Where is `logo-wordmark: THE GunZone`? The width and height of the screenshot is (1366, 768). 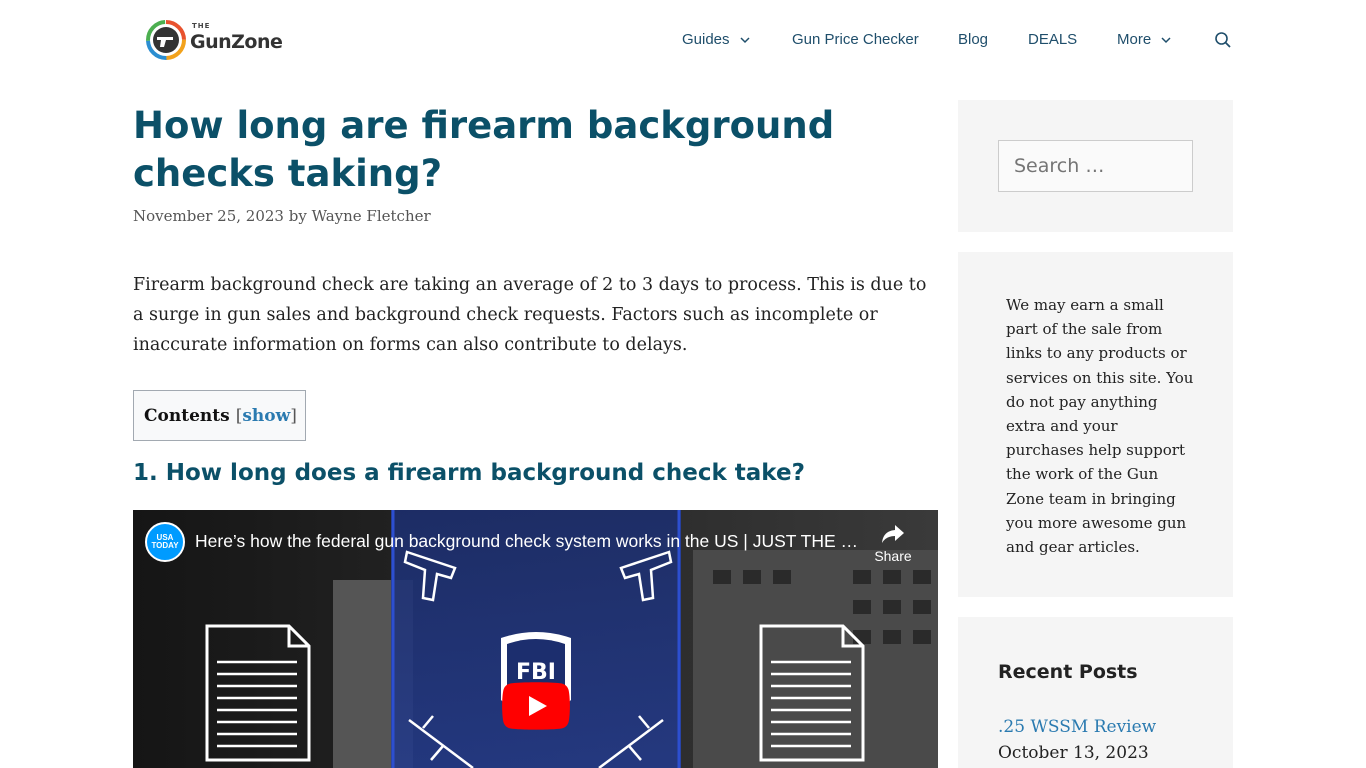
logo-wordmark: THE GunZone is located at coordinates (236, 37).